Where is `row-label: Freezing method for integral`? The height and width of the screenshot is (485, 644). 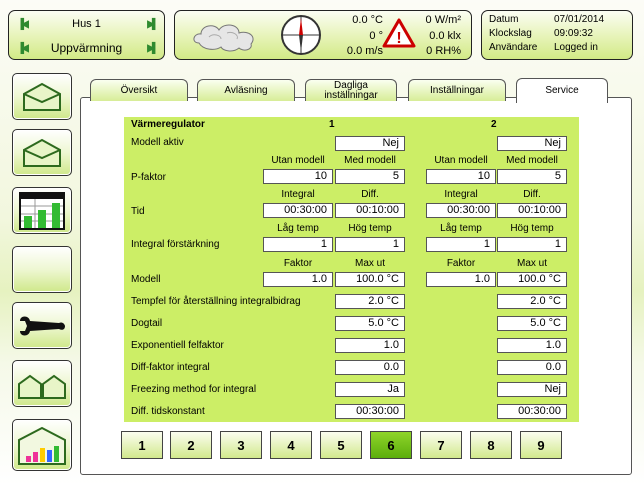
row-label: Freezing method for integral is located at coordinates (194, 389).